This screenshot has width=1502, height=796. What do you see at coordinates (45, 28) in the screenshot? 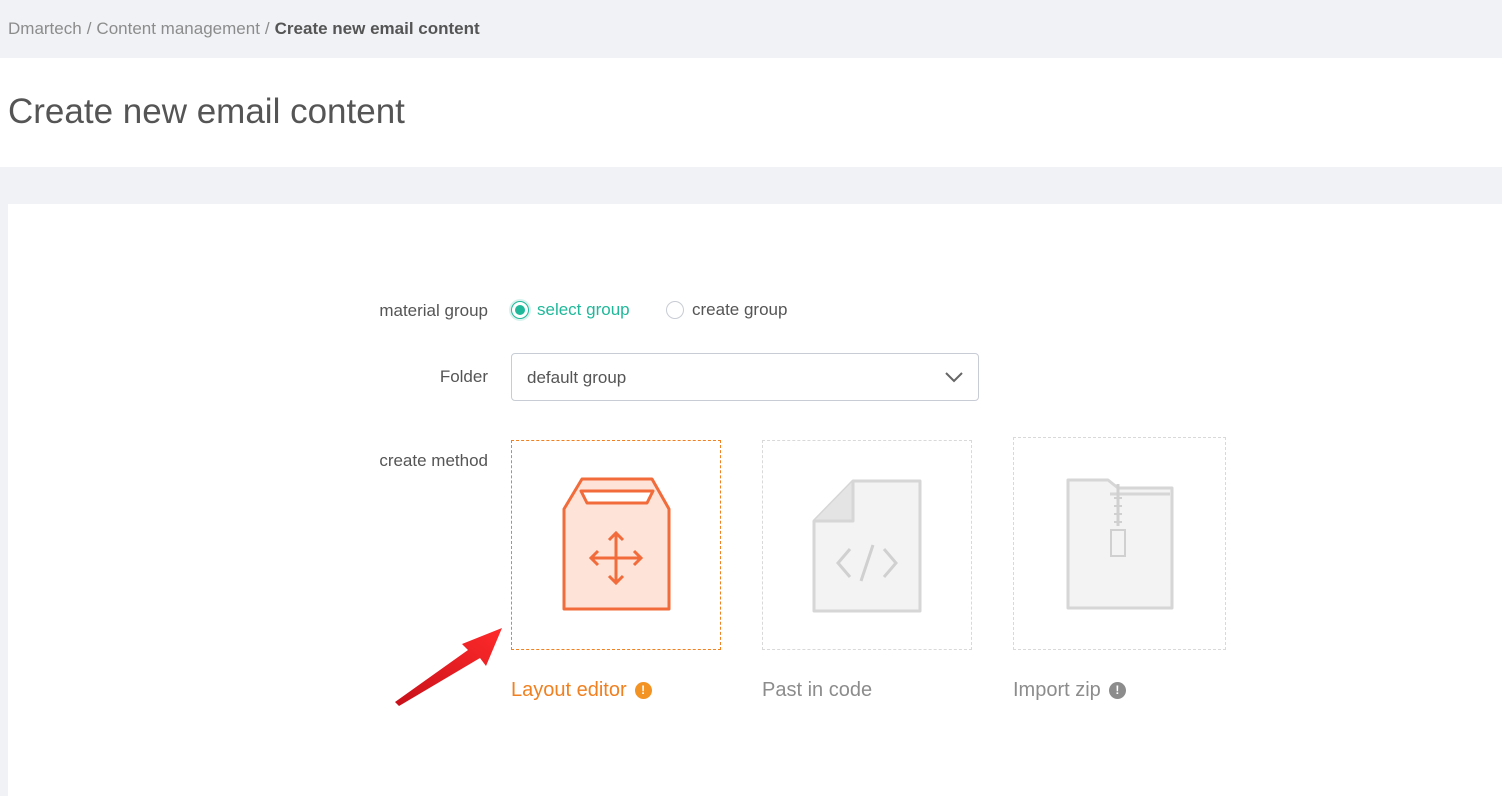
I see `breadcrumb-item-dmartech: Dmartech` at bounding box center [45, 28].